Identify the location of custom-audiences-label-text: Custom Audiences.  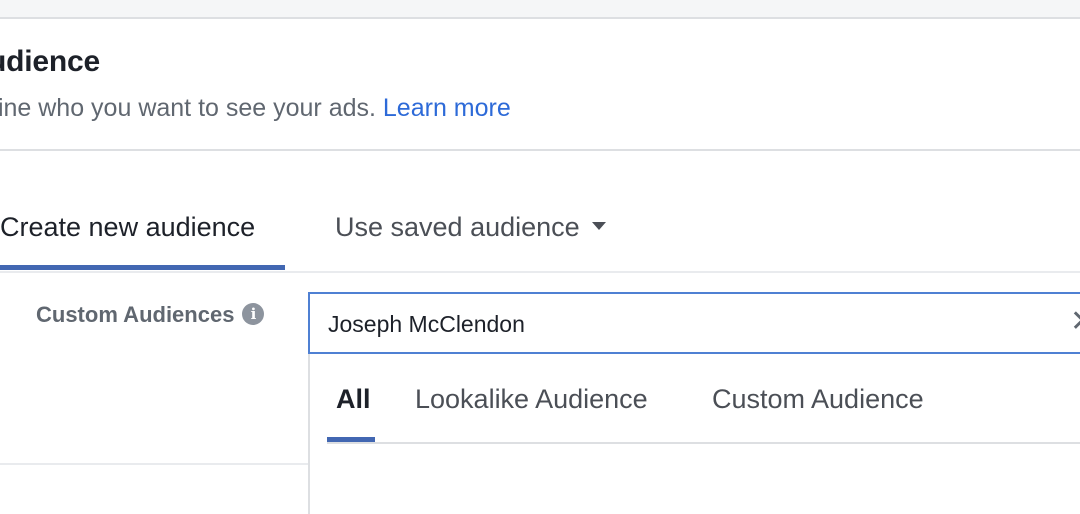
(135, 314).